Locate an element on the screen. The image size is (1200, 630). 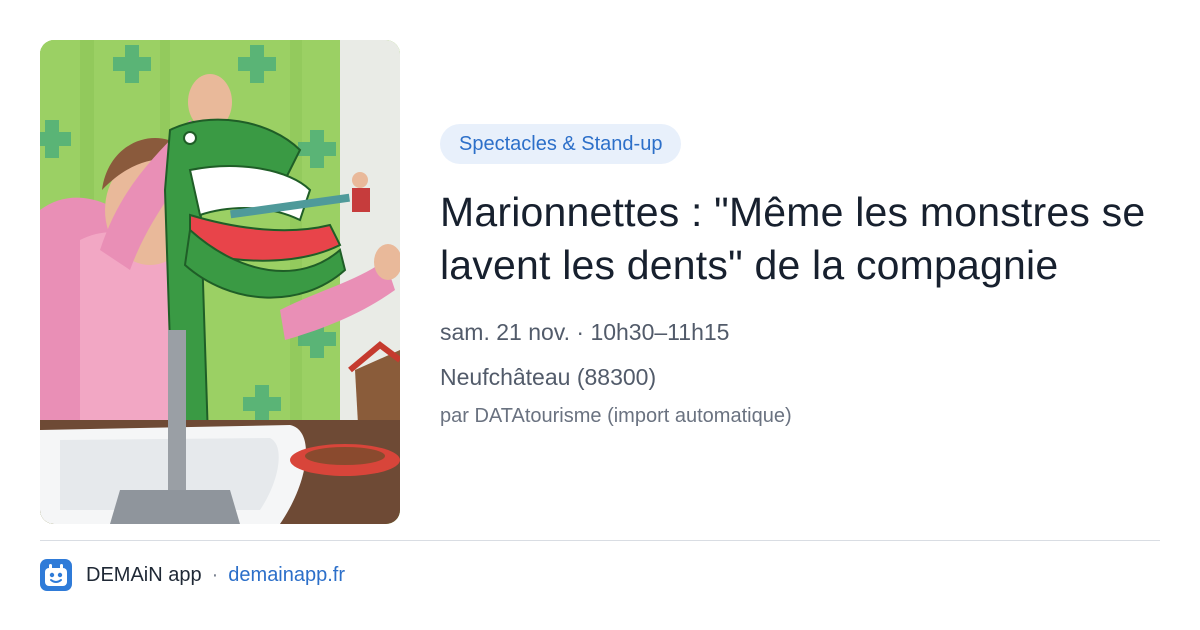
event-source: par DATAtourisme (import automatique) is located at coordinates (616, 416).